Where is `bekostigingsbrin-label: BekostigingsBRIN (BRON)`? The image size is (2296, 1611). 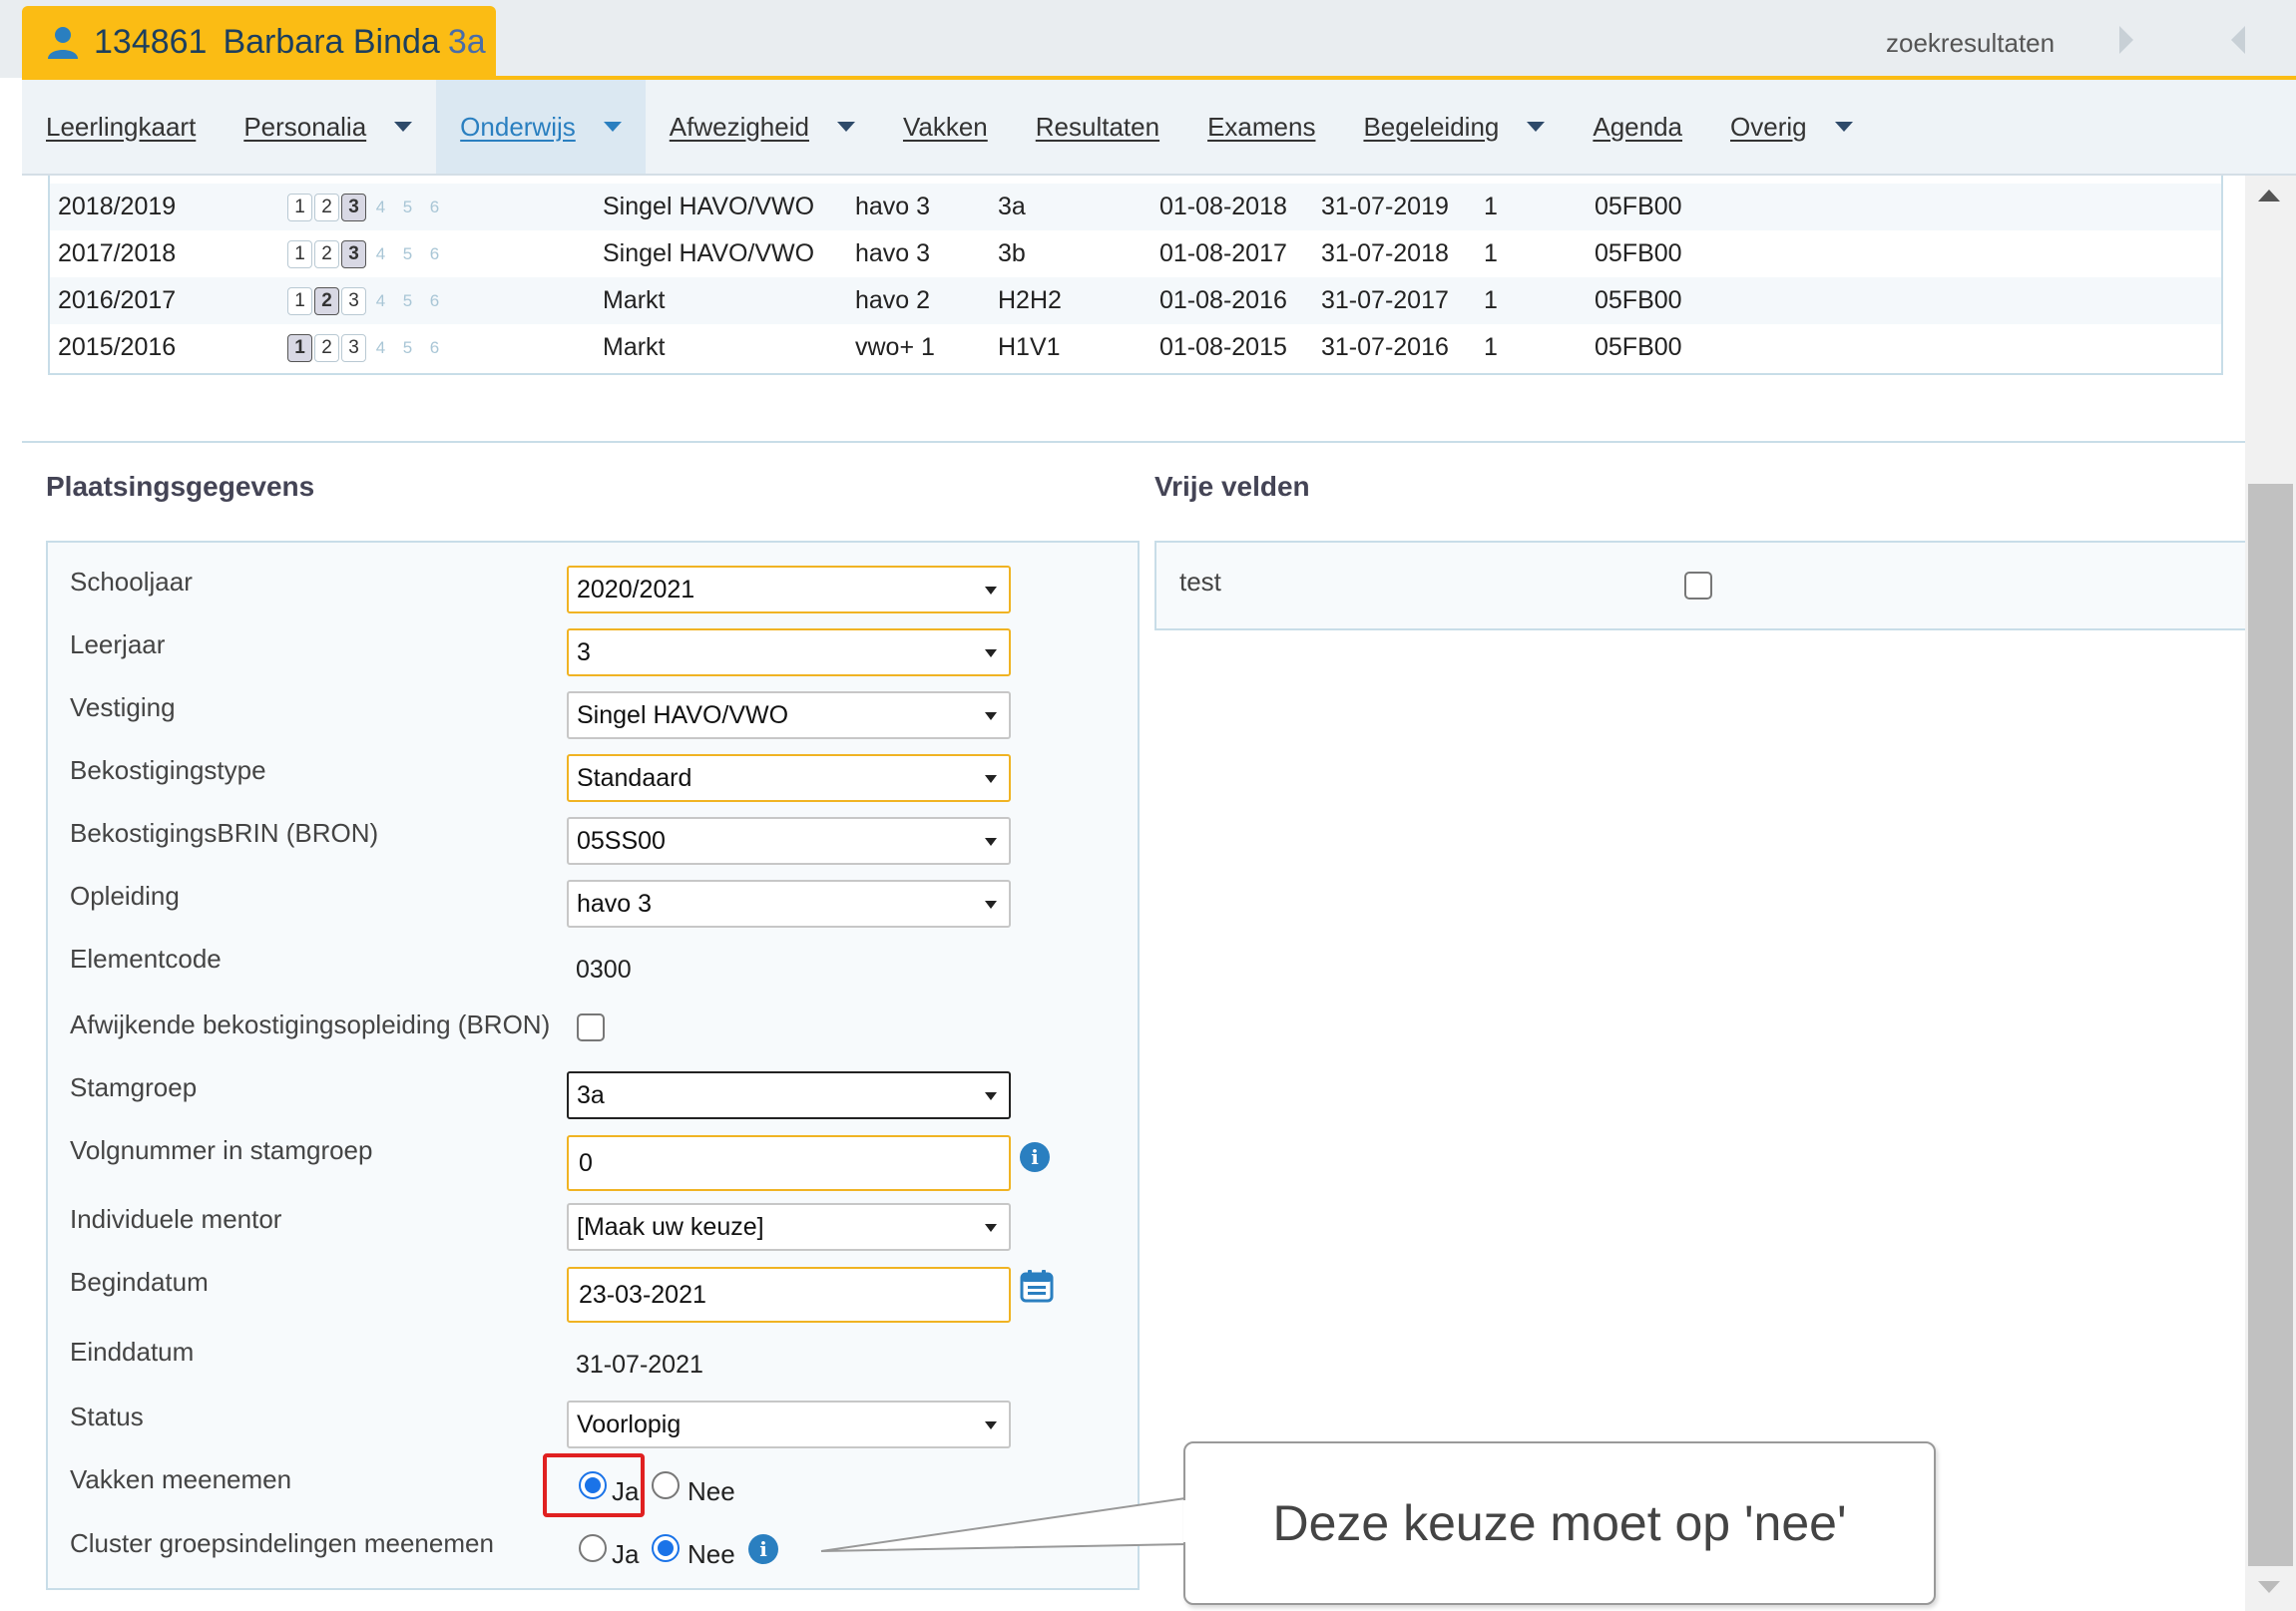 bekostigingsbrin-label: BekostigingsBRIN (BRON) is located at coordinates (224, 833).